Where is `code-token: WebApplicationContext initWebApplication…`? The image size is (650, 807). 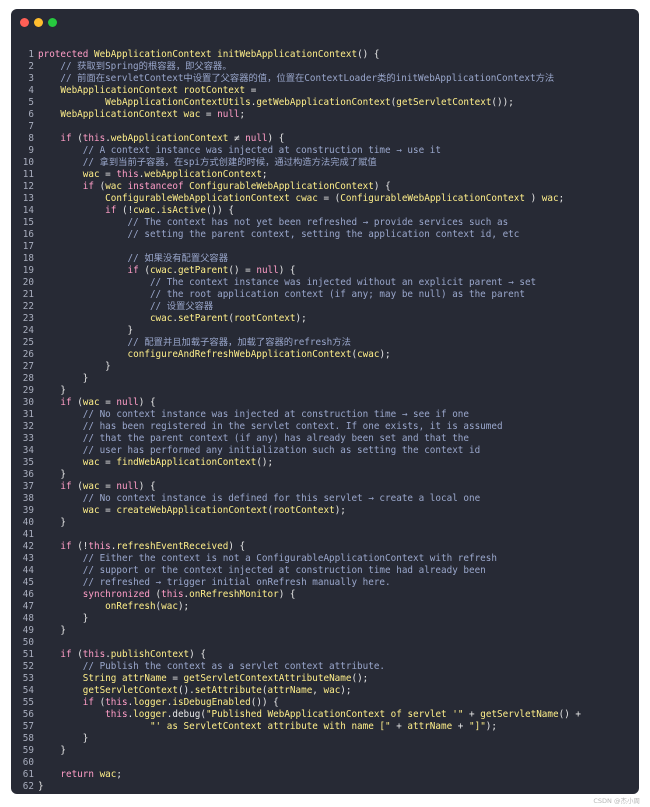
code-token: WebApplicationContext initWebApplication… is located at coordinates (225, 54).